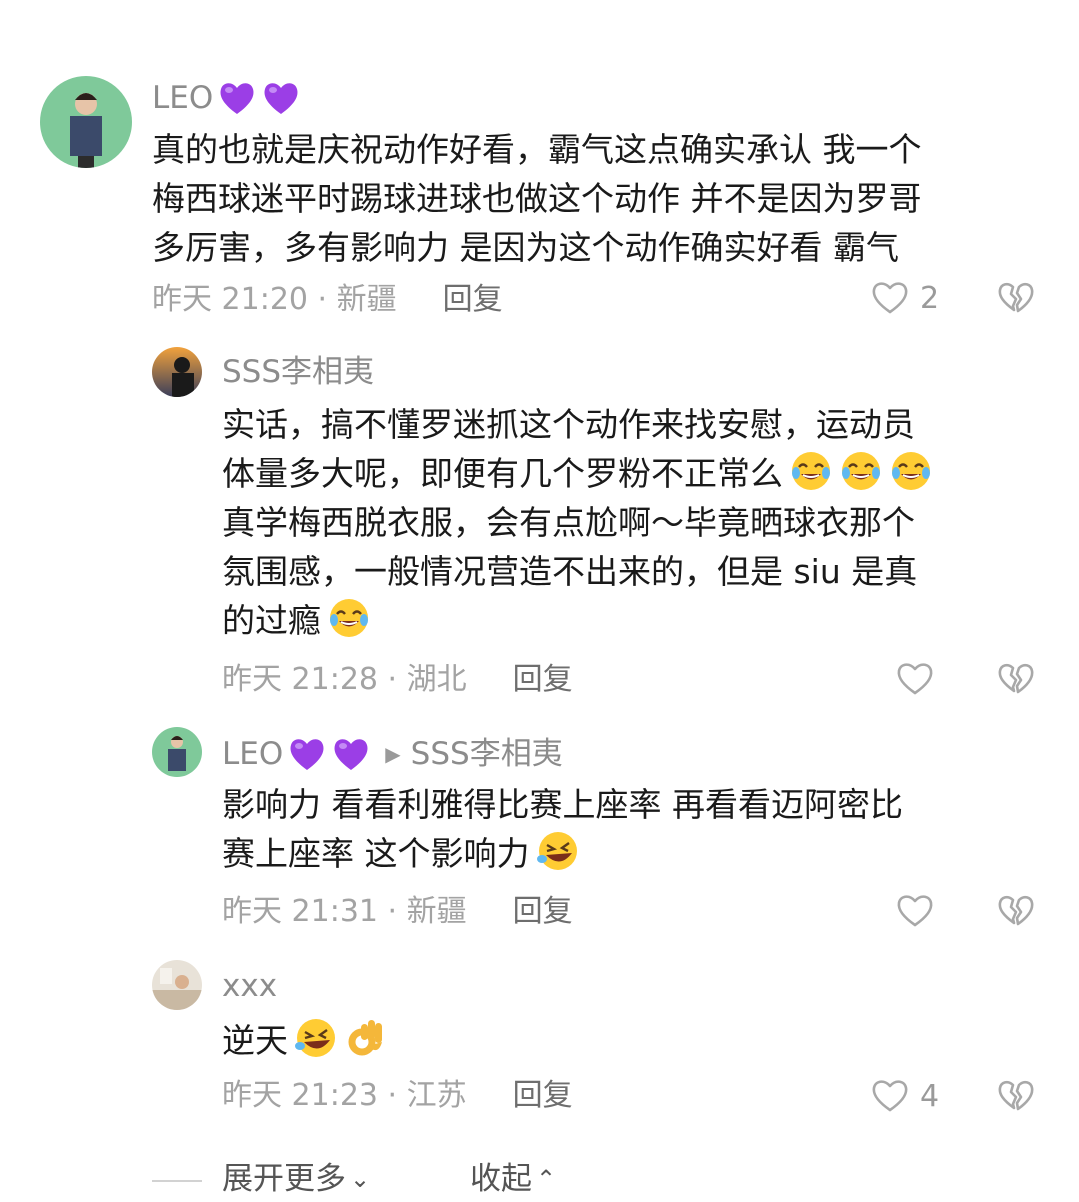 This screenshot has height=1202, width=1079. What do you see at coordinates (296, 1179) in the screenshot?
I see `expand-more-button: 展开更多 ⌄` at bounding box center [296, 1179].